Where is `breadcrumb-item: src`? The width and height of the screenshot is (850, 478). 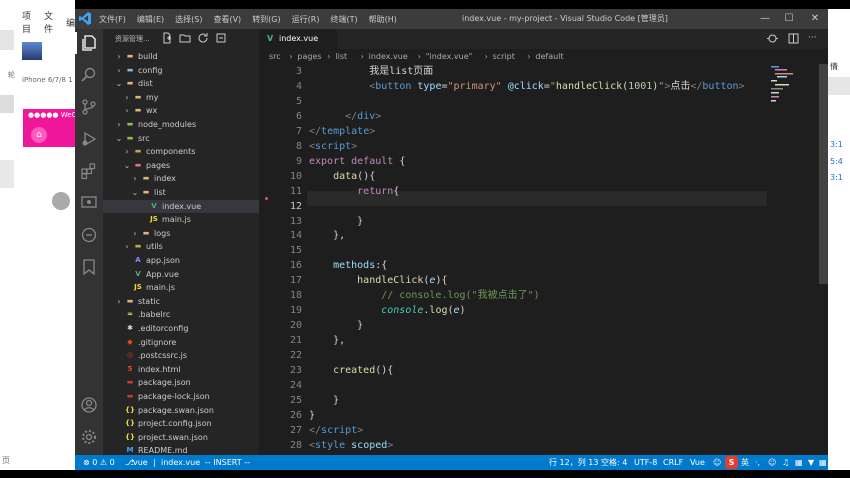
breadcrumb-item: src is located at coordinates (275, 56).